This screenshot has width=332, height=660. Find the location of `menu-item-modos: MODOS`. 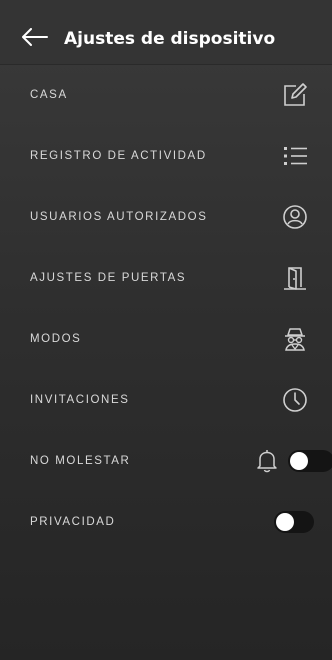

menu-item-modos: MODOS is located at coordinates (166, 338).